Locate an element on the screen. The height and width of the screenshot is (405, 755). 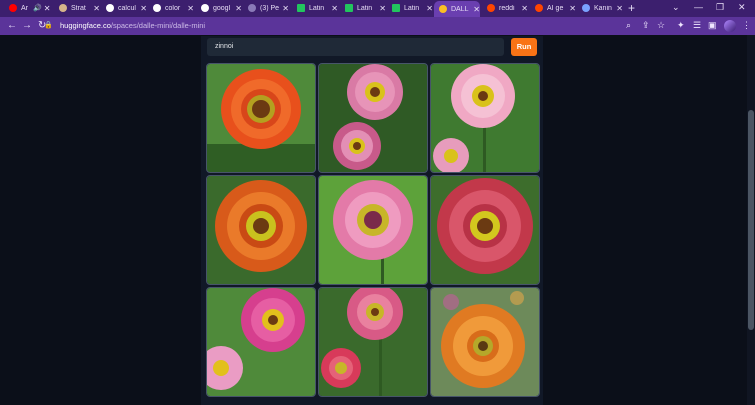
tab-9: Latin ✕ is located at coordinates (410, 8).